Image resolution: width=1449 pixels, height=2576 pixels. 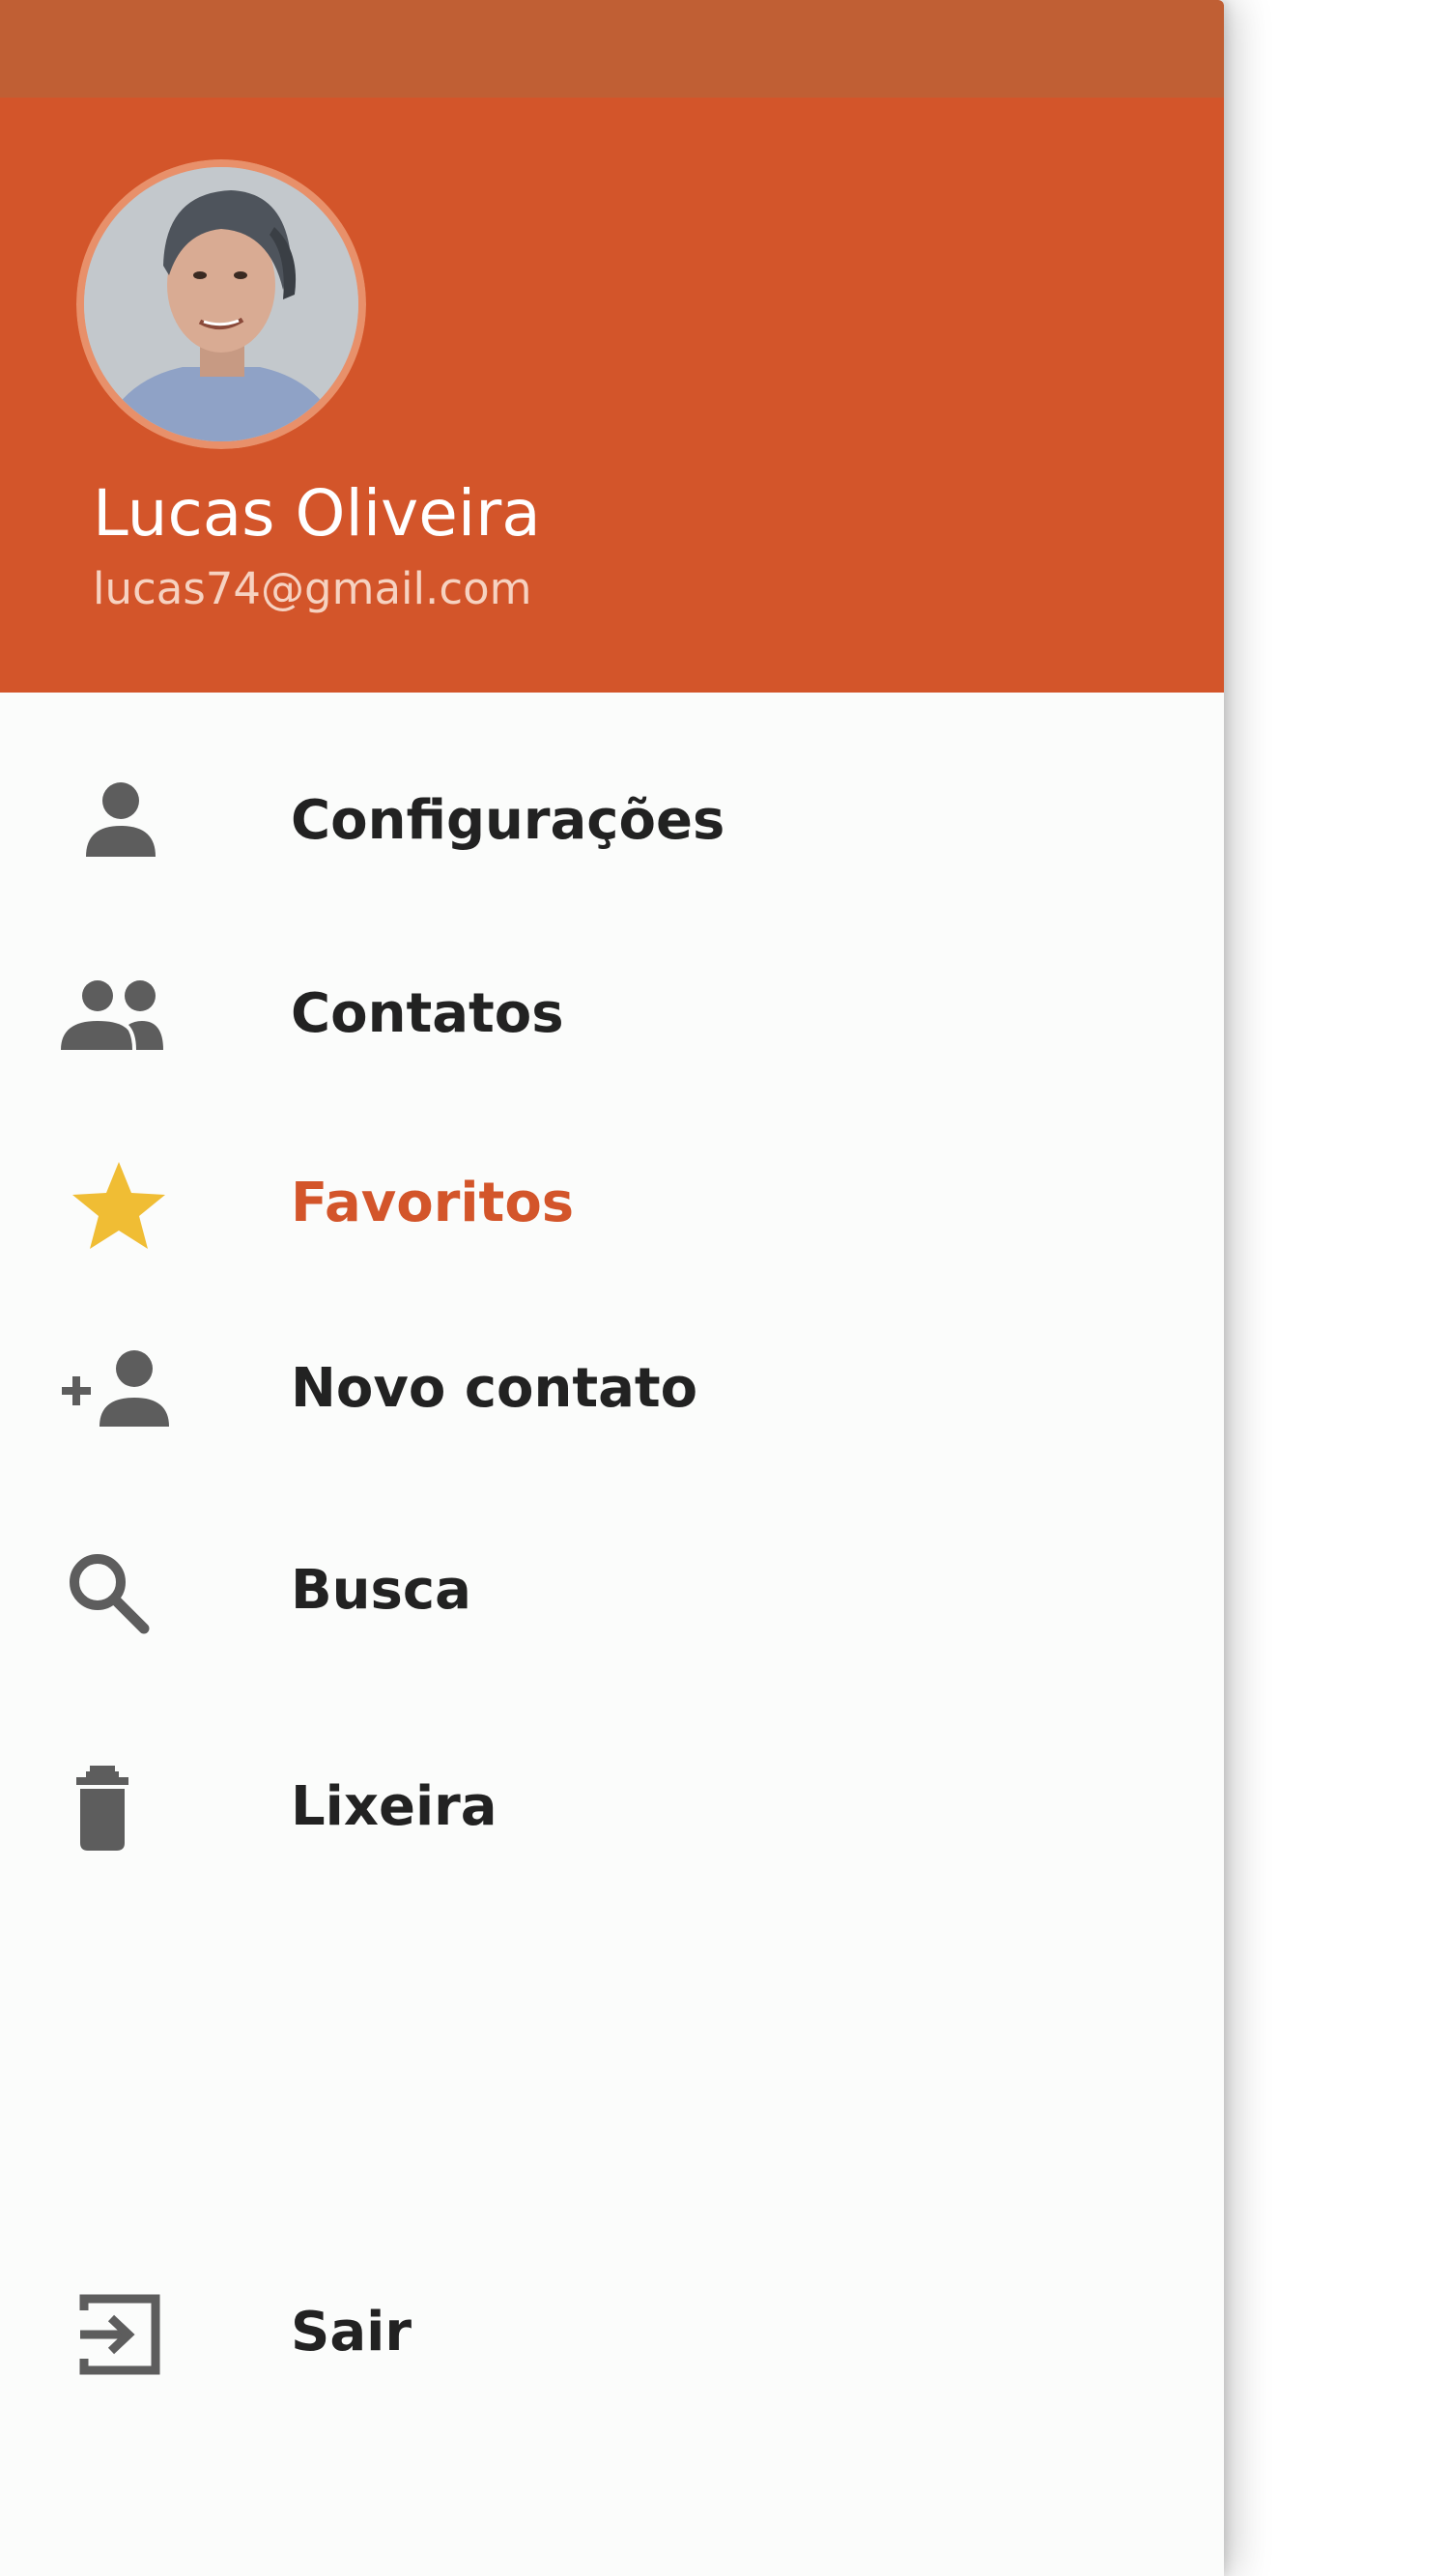 I want to click on people-icon, so click(x=119, y=1016).